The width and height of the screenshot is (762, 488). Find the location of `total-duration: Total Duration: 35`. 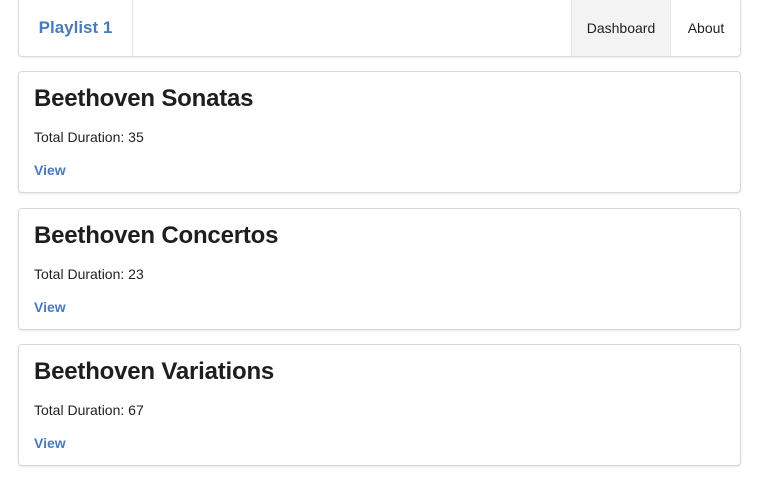

total-duration: Total Duration: 35 is located at coordinates (89, 137).